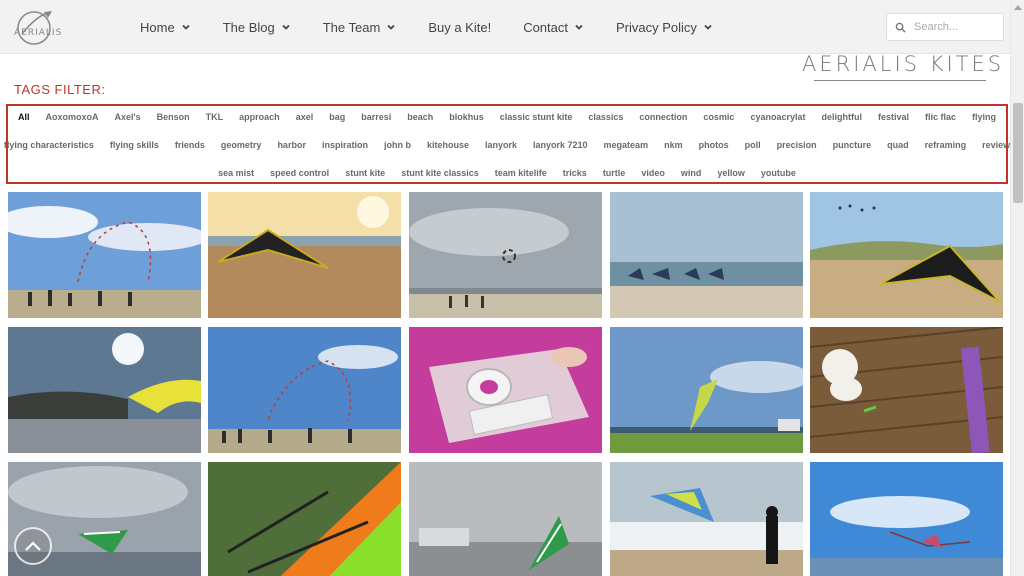  What do you see at coordinates (575, 173) in the screenshot?
I see `tag: tricks` at bounding box center [575, 173].